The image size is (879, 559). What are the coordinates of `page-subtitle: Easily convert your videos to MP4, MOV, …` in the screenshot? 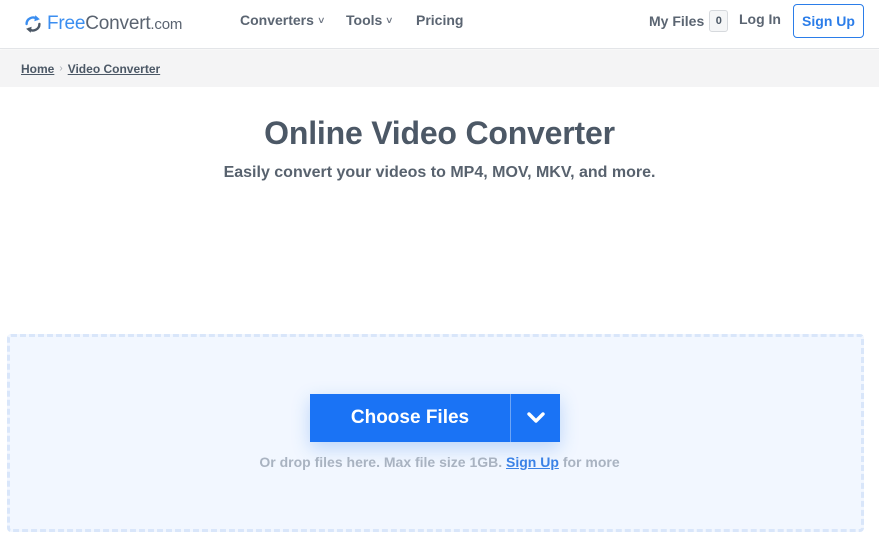 It's located at (439, 172).